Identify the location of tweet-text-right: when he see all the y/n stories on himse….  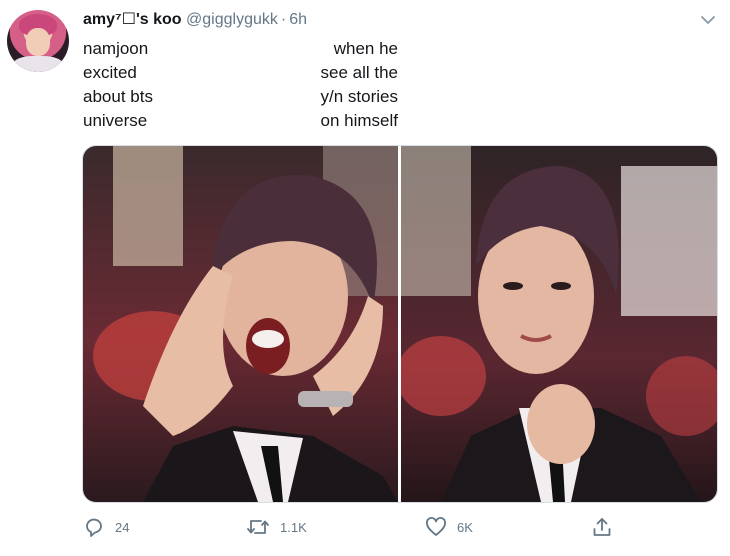
(354, 85).